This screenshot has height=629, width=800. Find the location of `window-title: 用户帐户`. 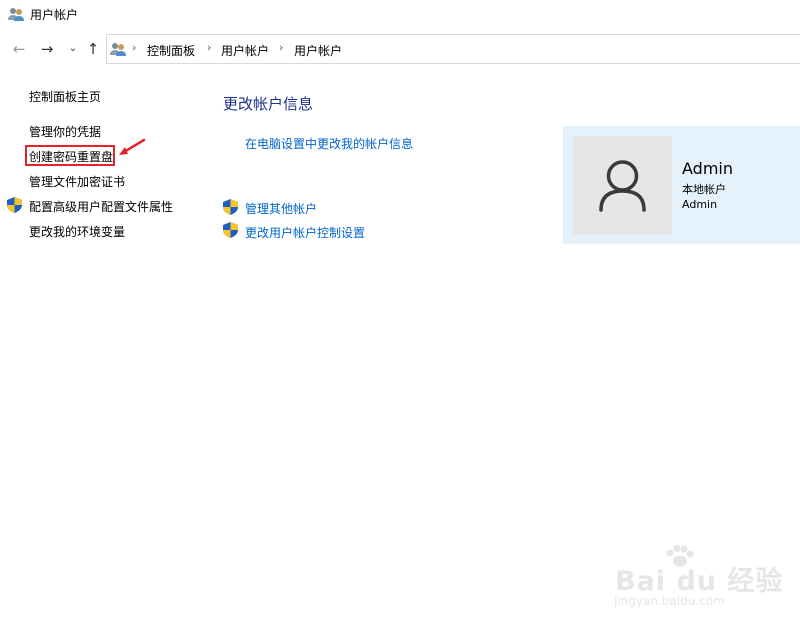

window-title: 用户帐户 is located at coordinates (54, 15).